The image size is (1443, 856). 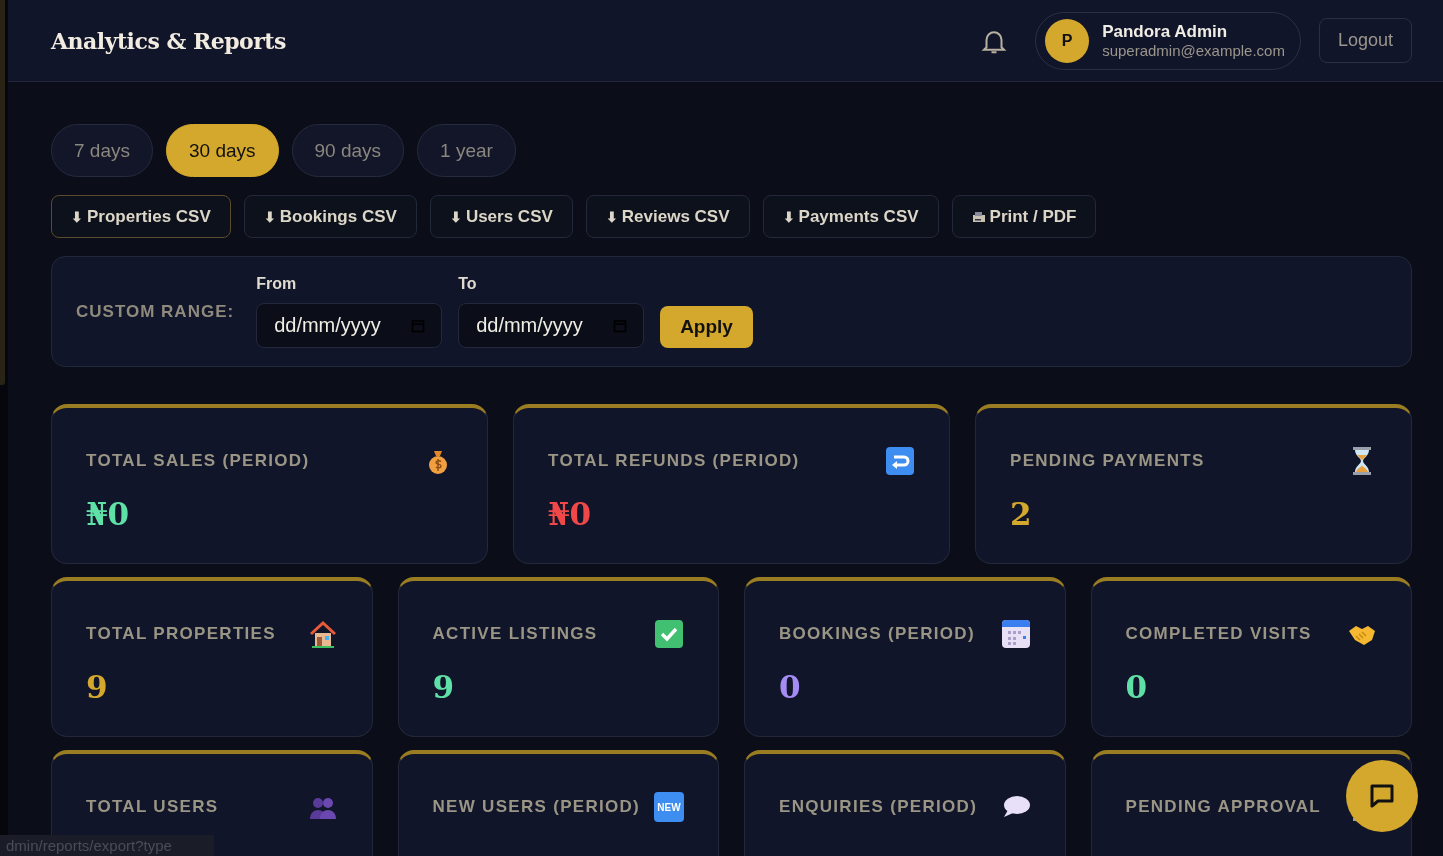 I want to click on stat-label: COMPLETED VISITS, so click(x=1218, y=634).